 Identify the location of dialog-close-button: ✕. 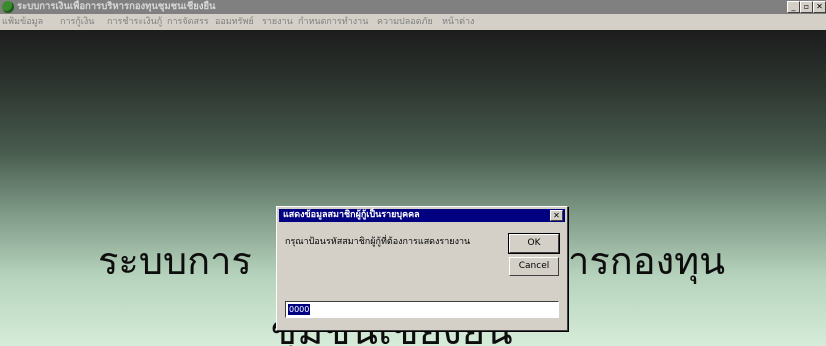
(556, 215).